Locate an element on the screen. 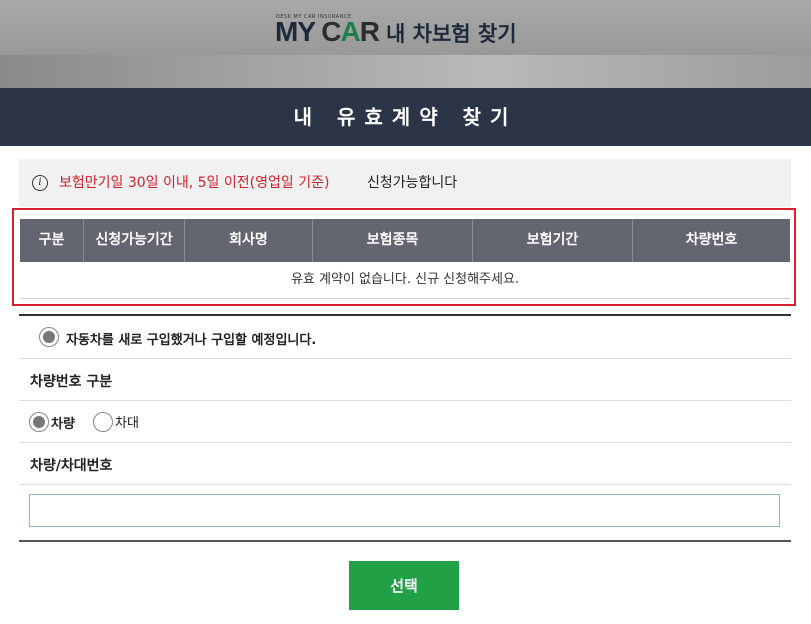  vehicle-radio-label: 차량 is located at coordinates (63, 422).